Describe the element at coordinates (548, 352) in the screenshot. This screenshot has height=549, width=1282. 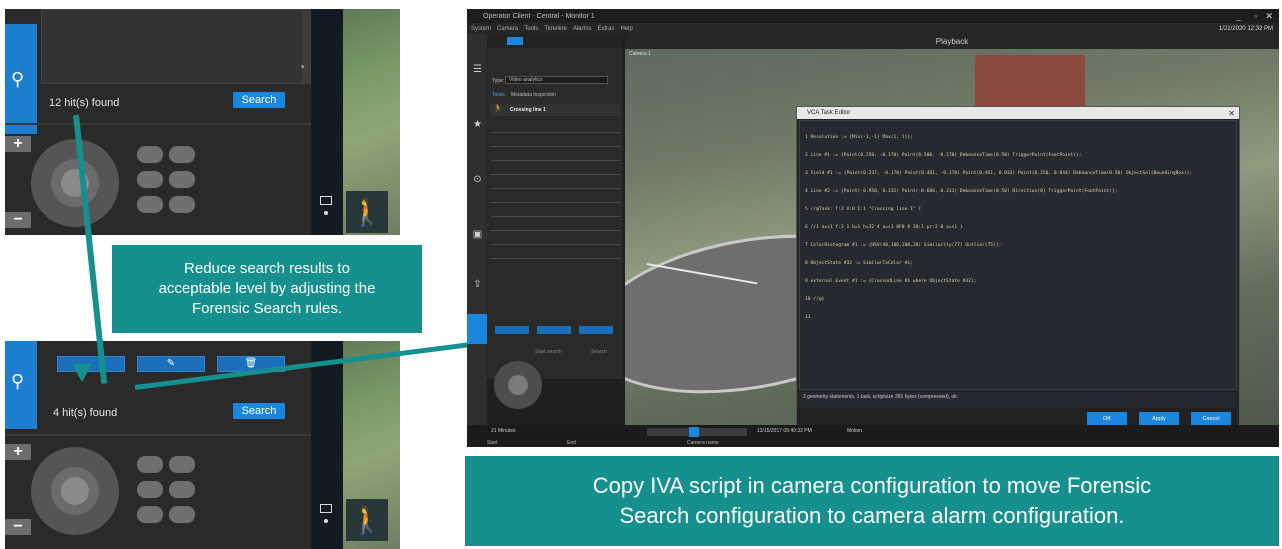
I see `start-search-label: Start search` at that location.